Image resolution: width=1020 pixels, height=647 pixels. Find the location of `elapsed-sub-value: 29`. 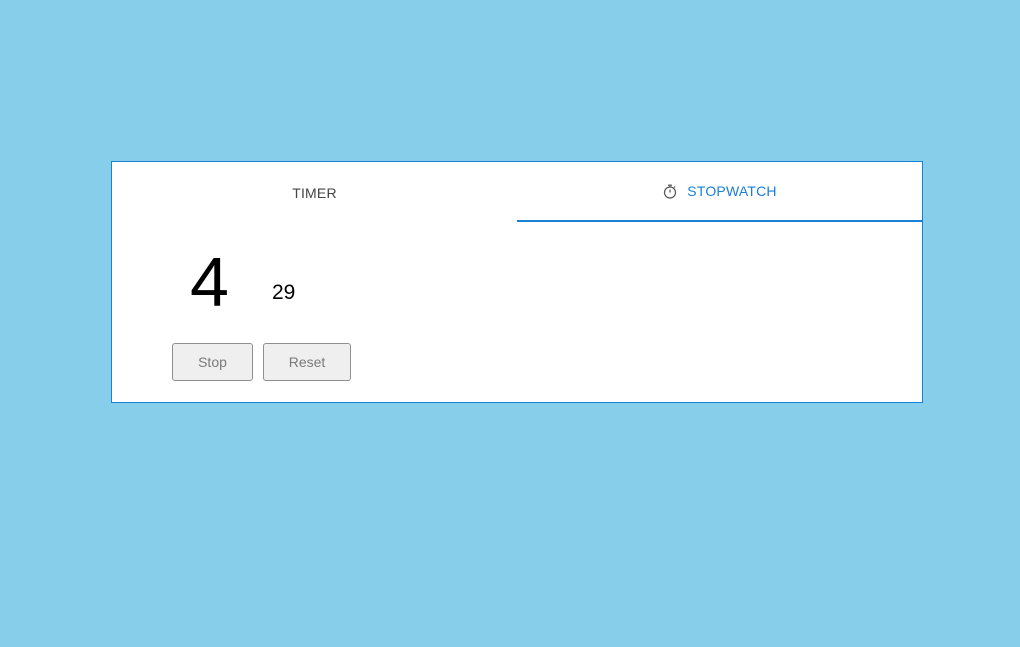

elapsed-sub-value: 29 is located at coordinates (284, 292).